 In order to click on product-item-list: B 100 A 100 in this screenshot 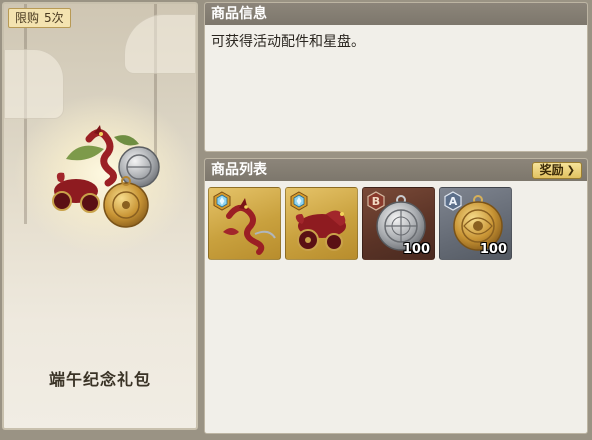, I will do `click(360, 223)`.